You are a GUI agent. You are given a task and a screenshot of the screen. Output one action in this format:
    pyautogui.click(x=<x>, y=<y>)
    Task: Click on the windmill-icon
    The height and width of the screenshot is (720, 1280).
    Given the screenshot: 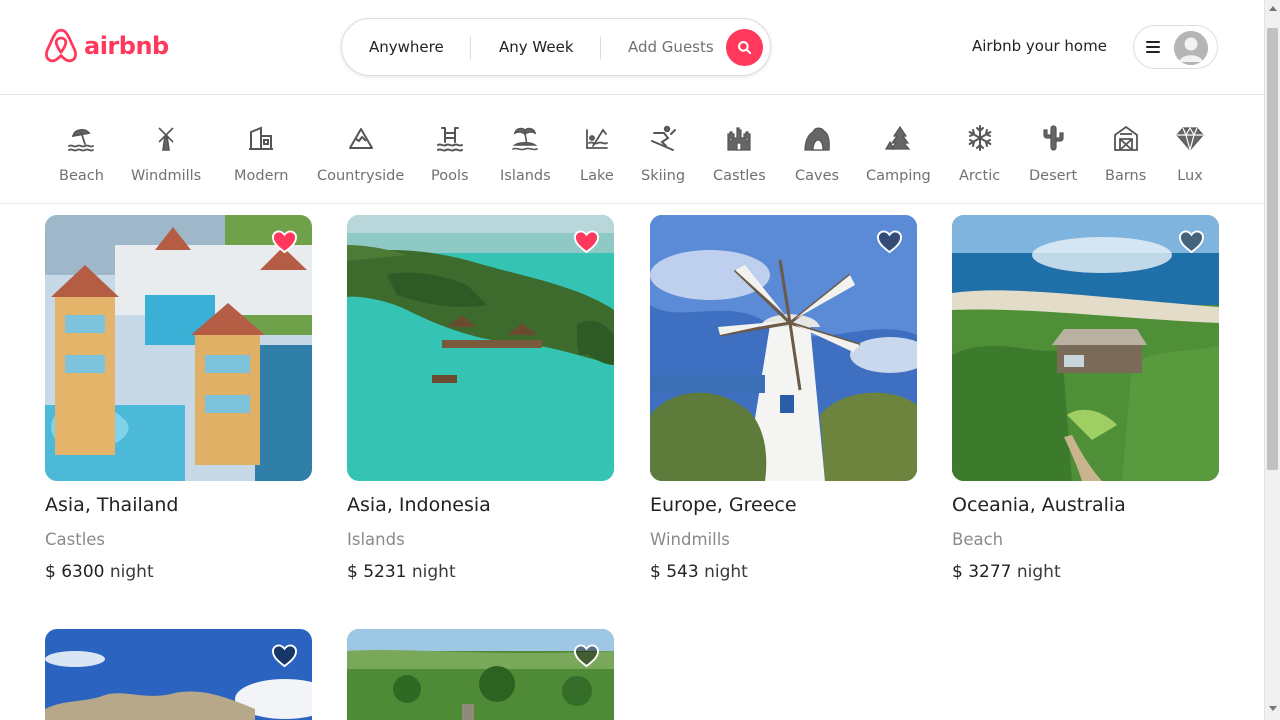 What is the action you would take?
    pyautogui.click(x=166, y=139)
    